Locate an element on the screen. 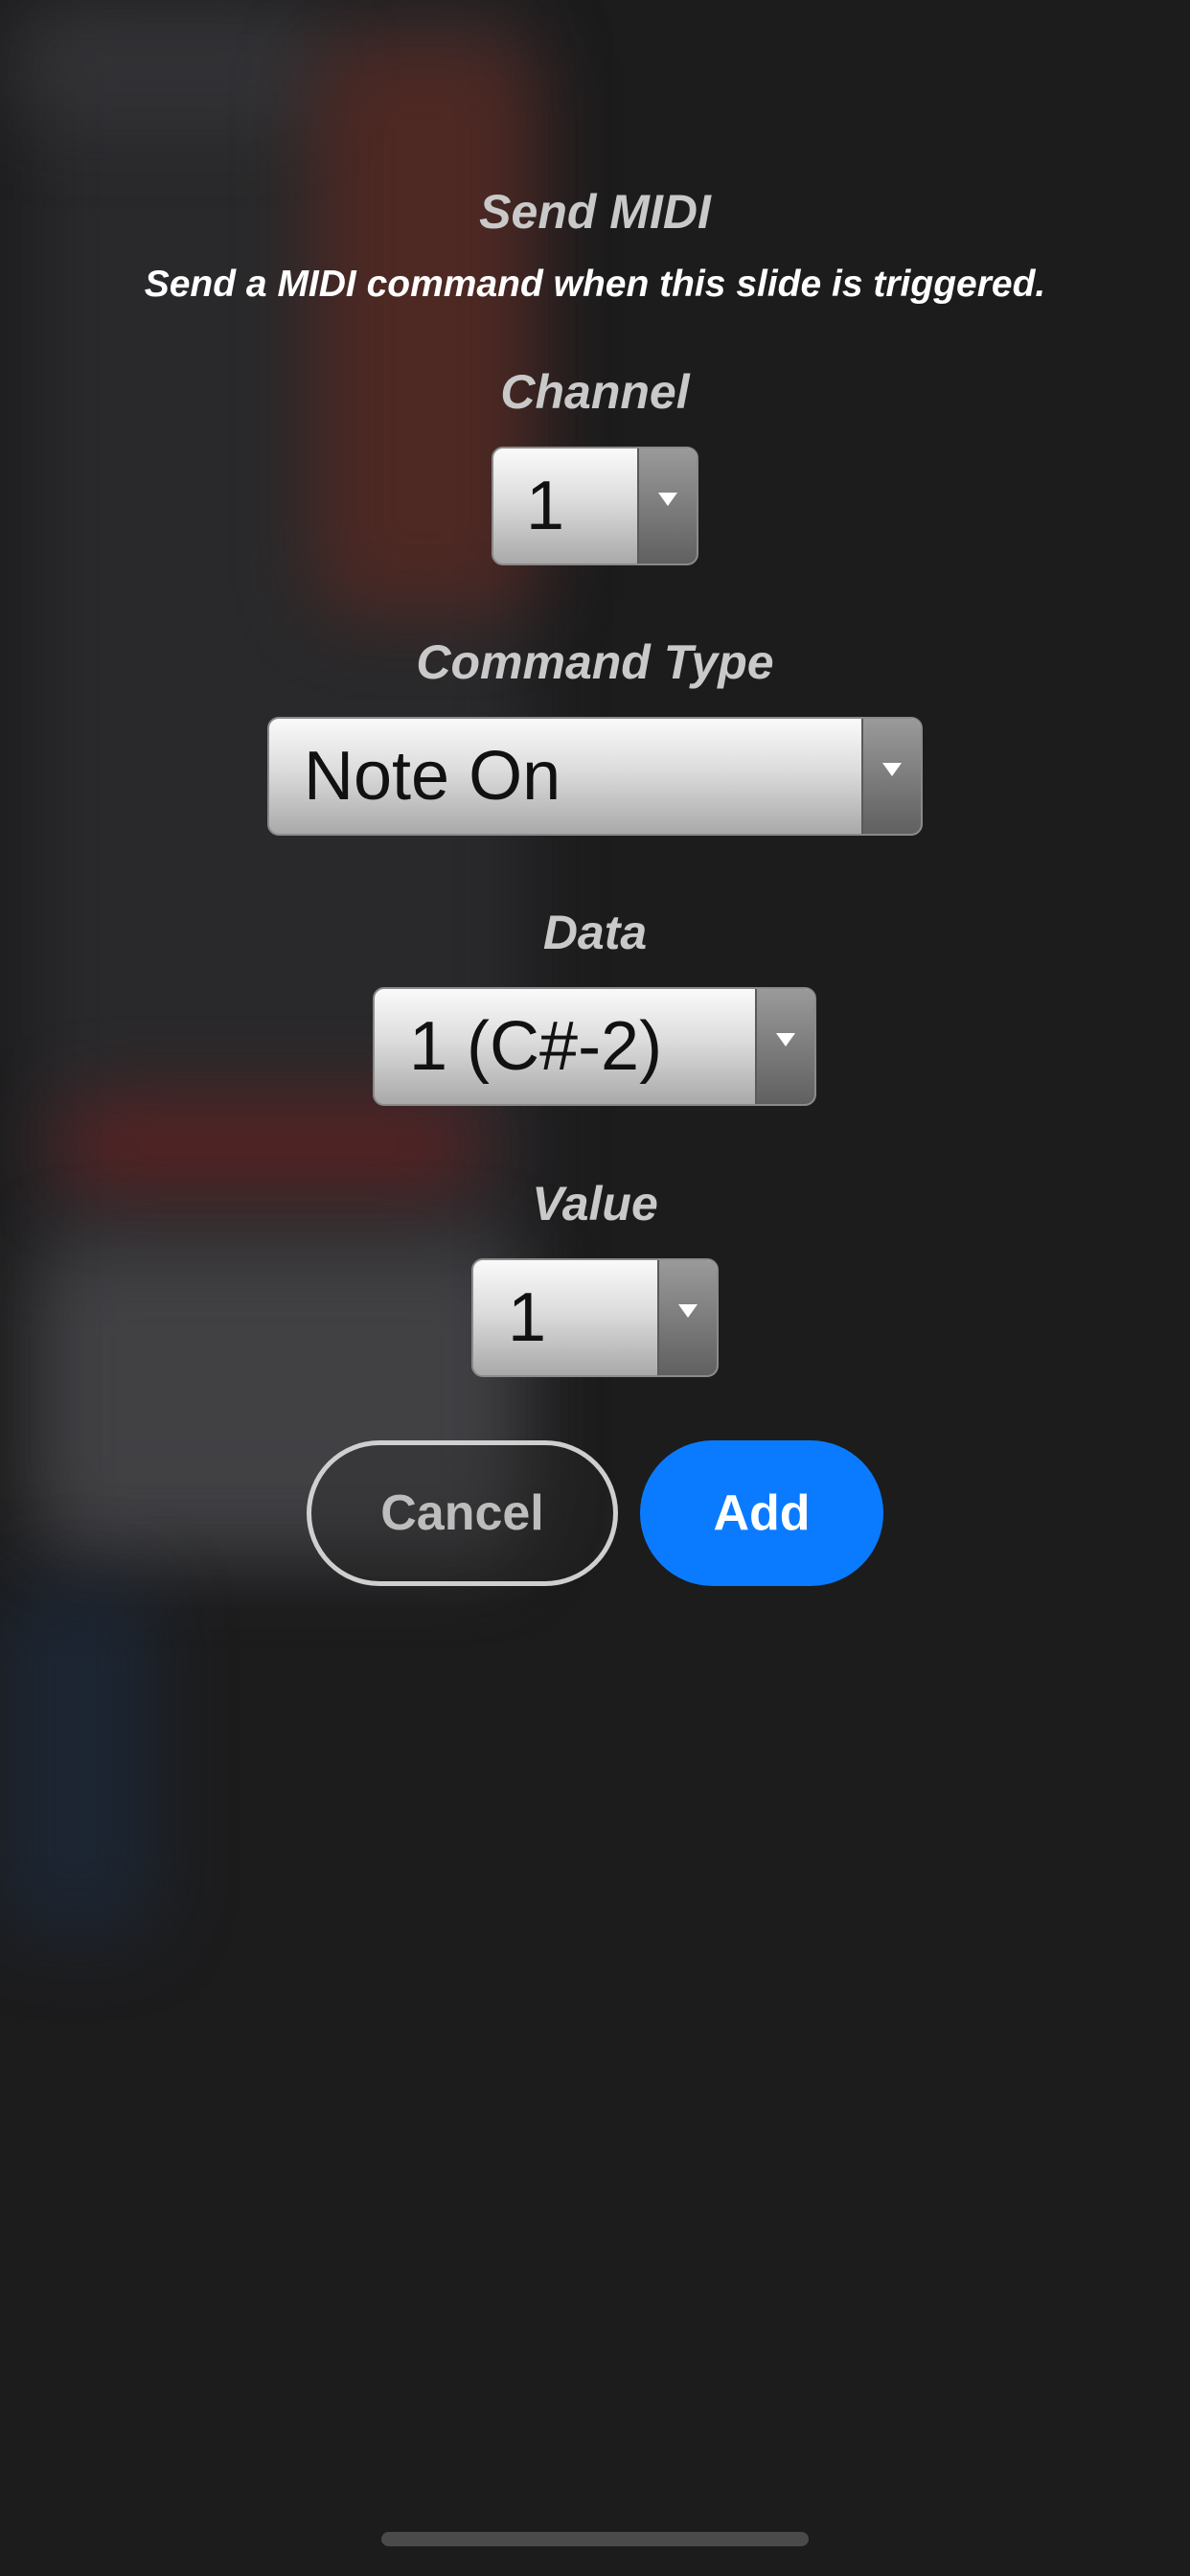 Image resolution: width=1190 pixels, height=2576 pixels. add-button: Add is located at coordinates (762, 1513).